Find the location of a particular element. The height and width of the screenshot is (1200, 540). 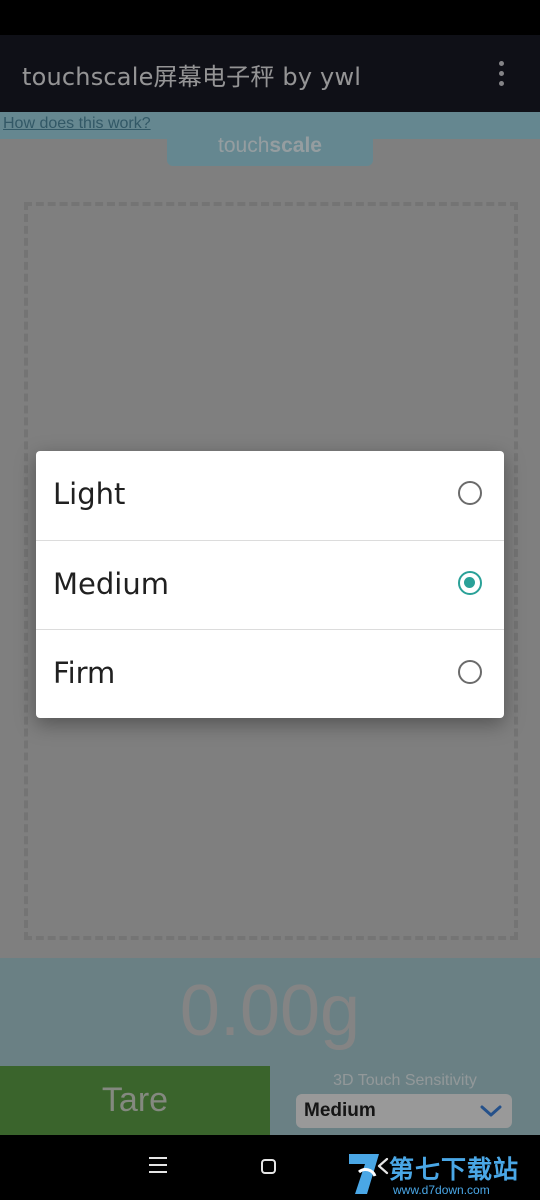

option-medium: Medium is located at coordinates (270, 585).